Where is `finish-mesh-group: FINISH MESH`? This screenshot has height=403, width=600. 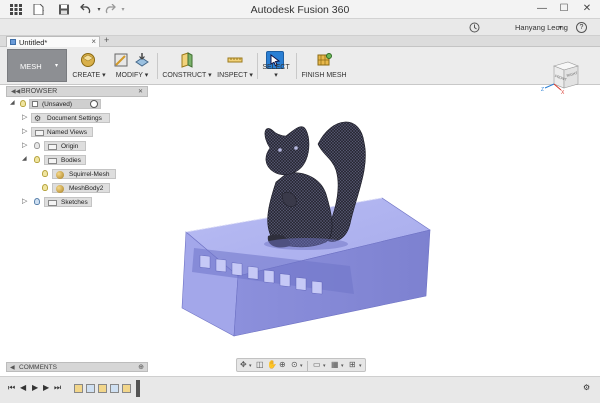
finish-mesh-group: FINISH MESH is located at coordinates (324, 66).